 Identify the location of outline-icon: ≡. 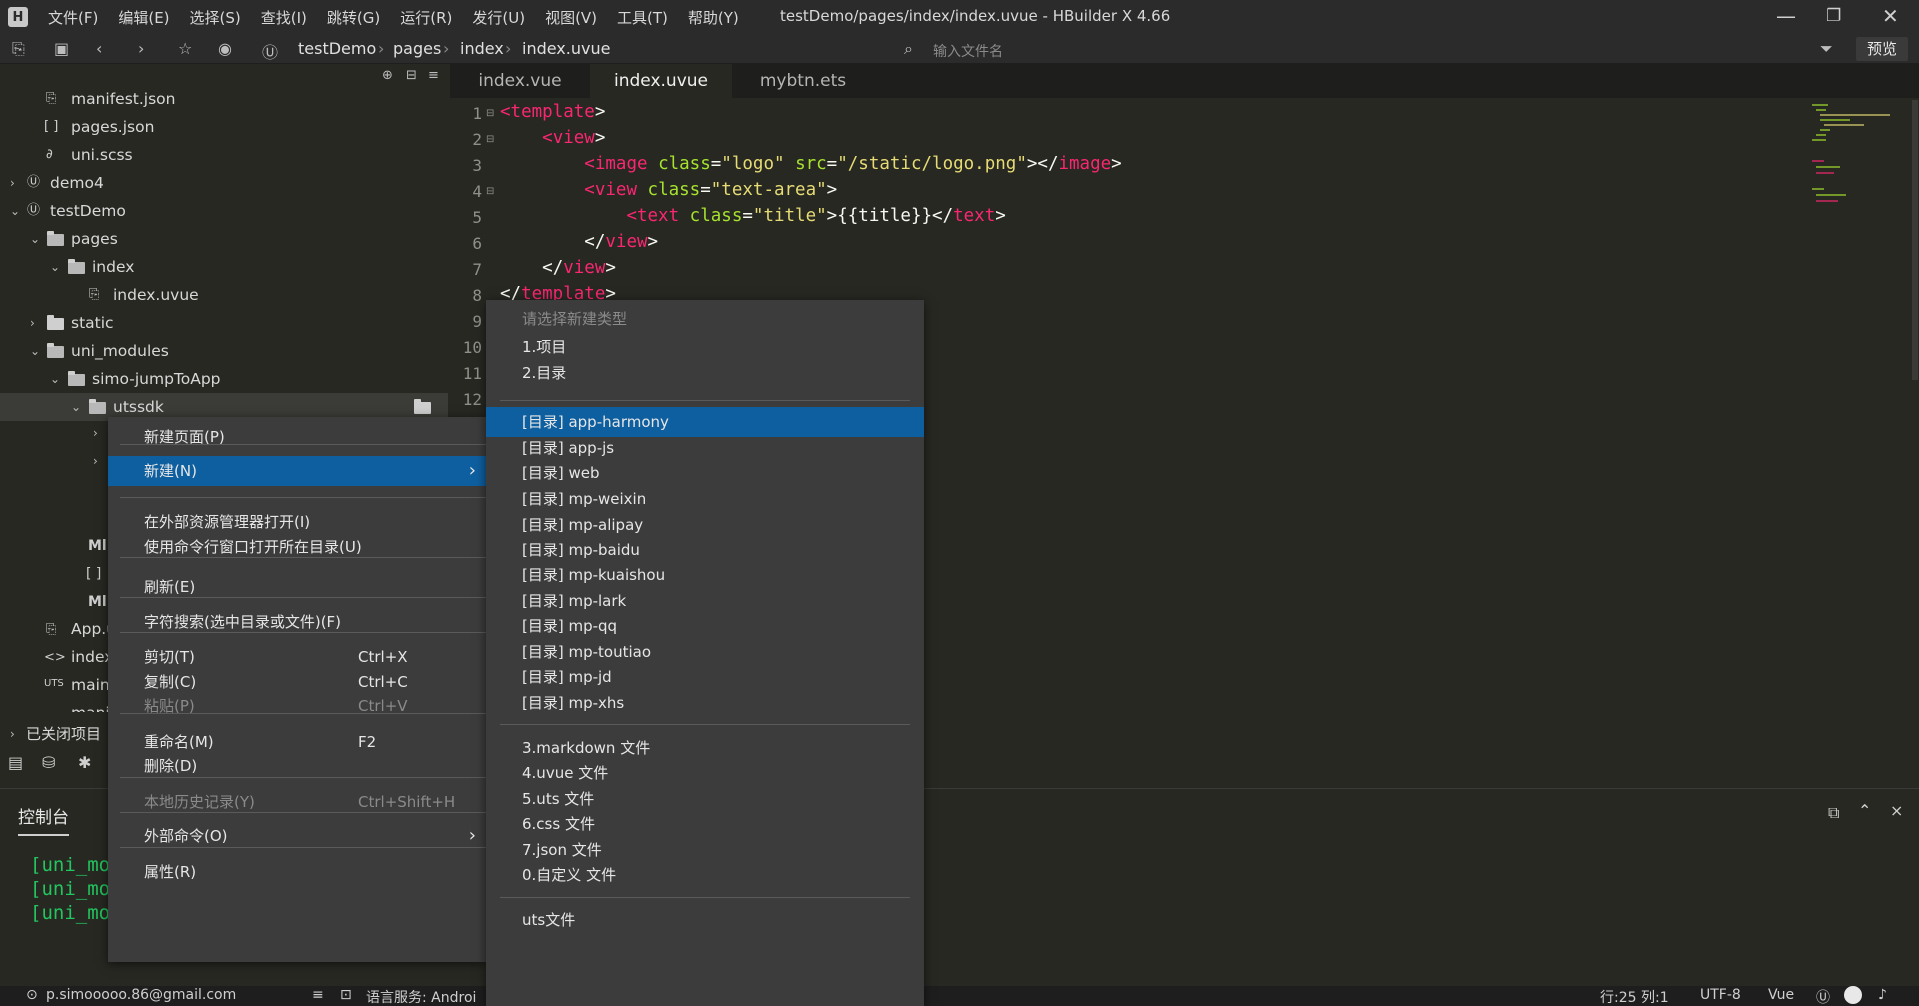
(318, 995).